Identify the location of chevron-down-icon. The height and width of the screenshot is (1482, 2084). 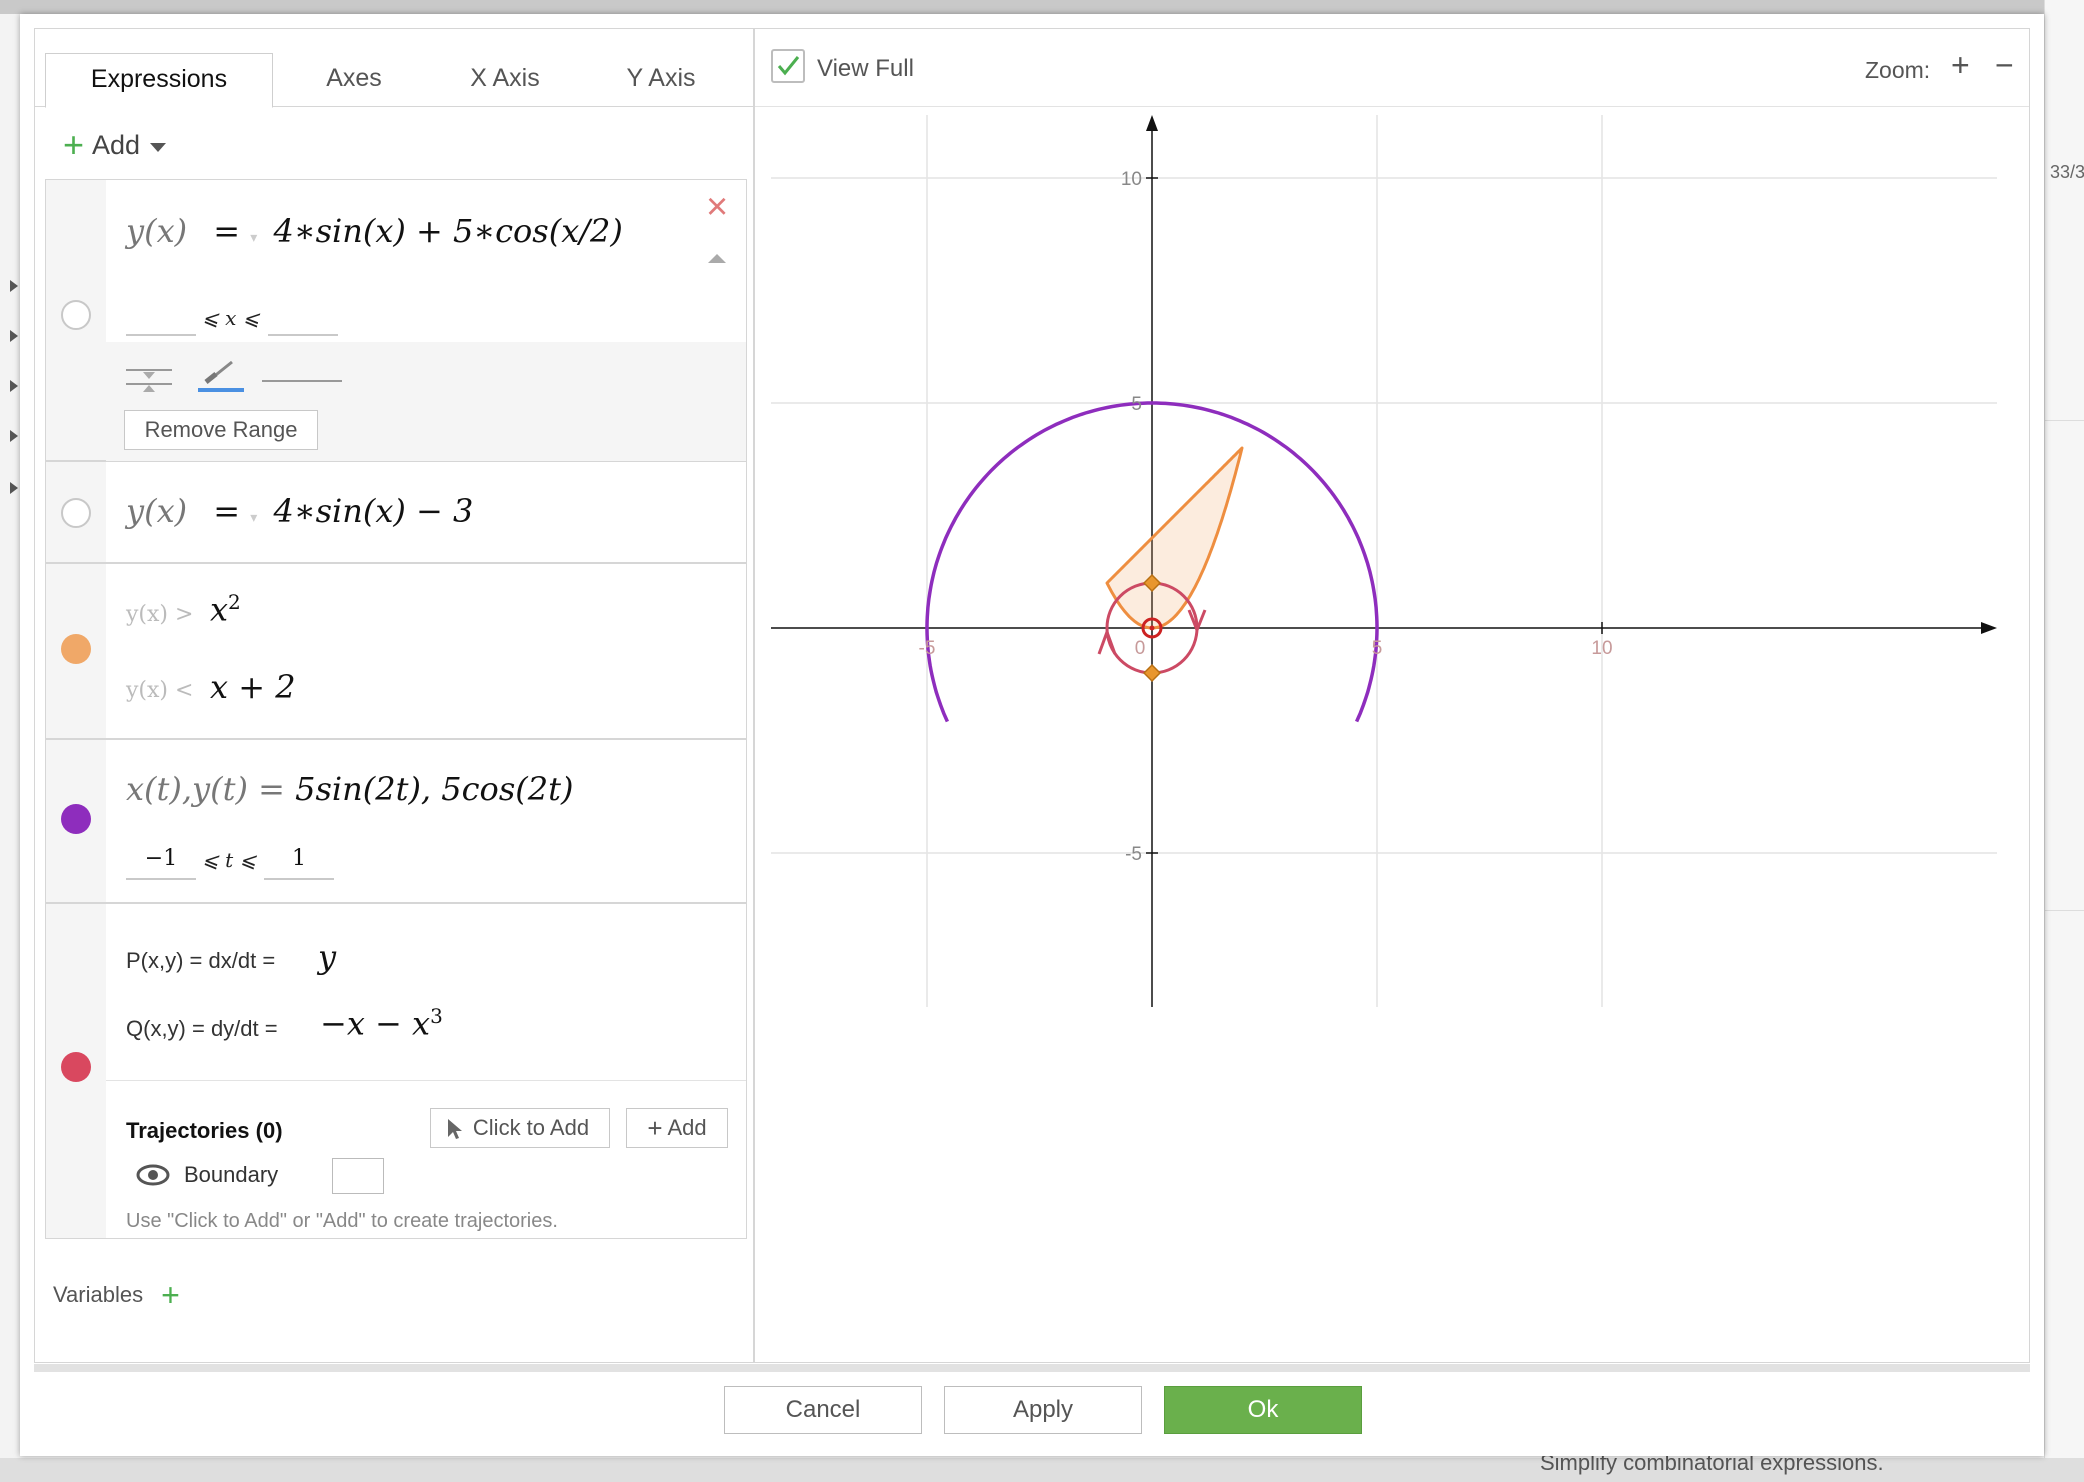
(158, 147).